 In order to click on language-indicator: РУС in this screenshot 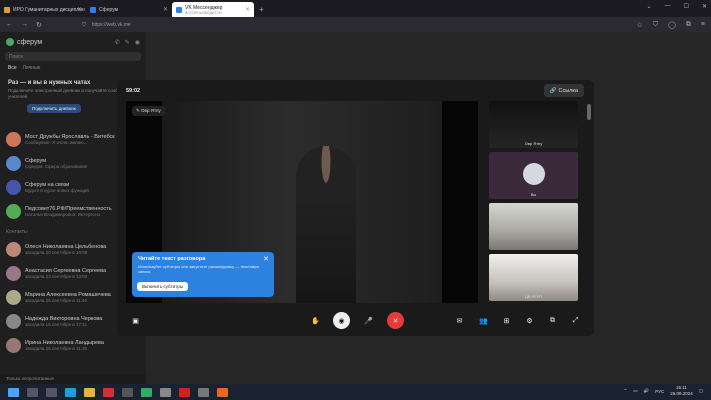, I will do `click(659, 391)`.